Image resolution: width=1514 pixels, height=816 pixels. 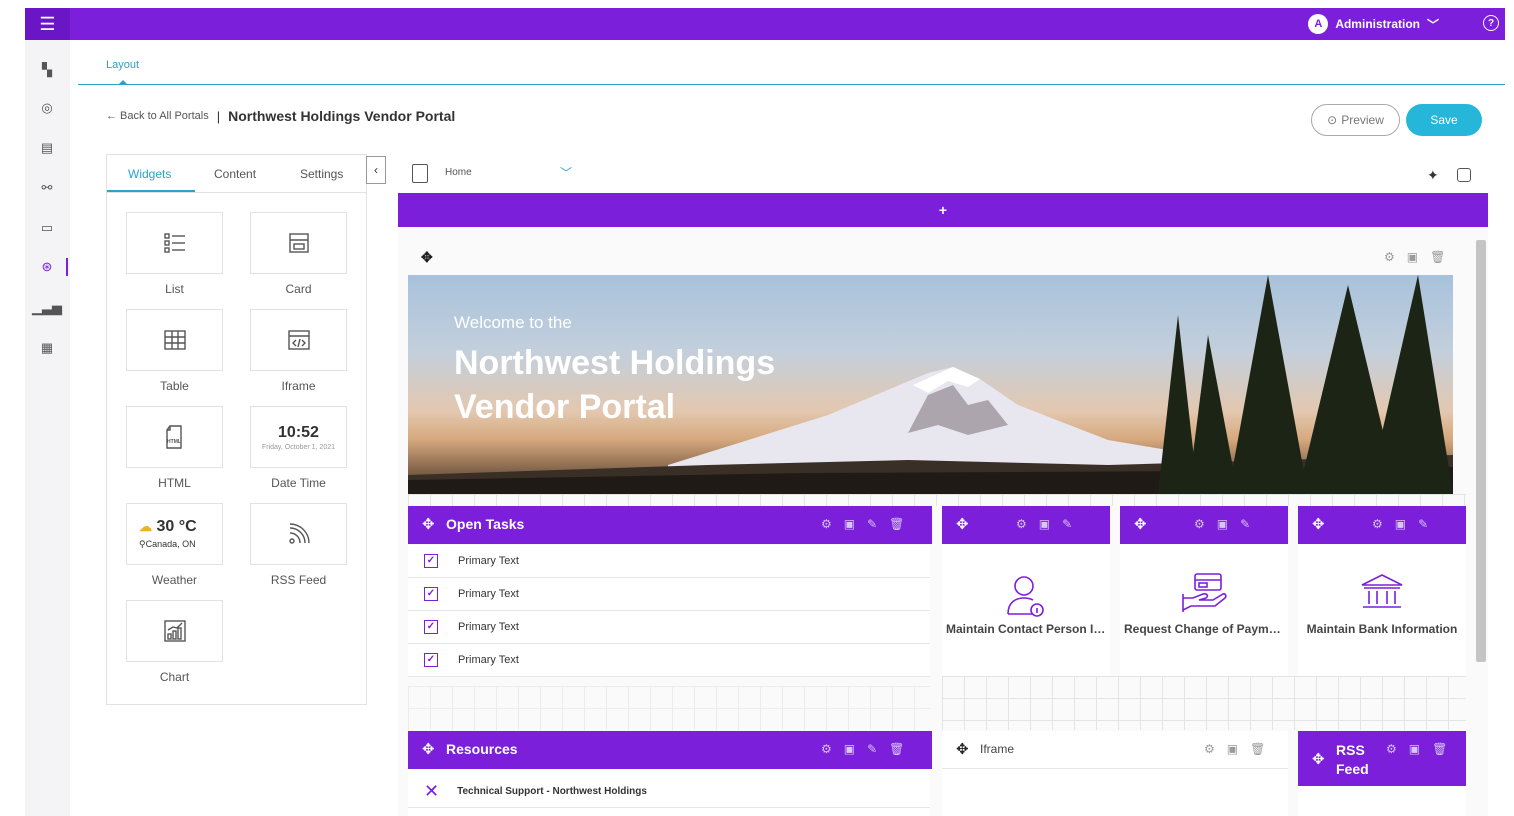 I want to click on widget-tools: ⚙ ▣ ✎, so click(x=1222, y=524).